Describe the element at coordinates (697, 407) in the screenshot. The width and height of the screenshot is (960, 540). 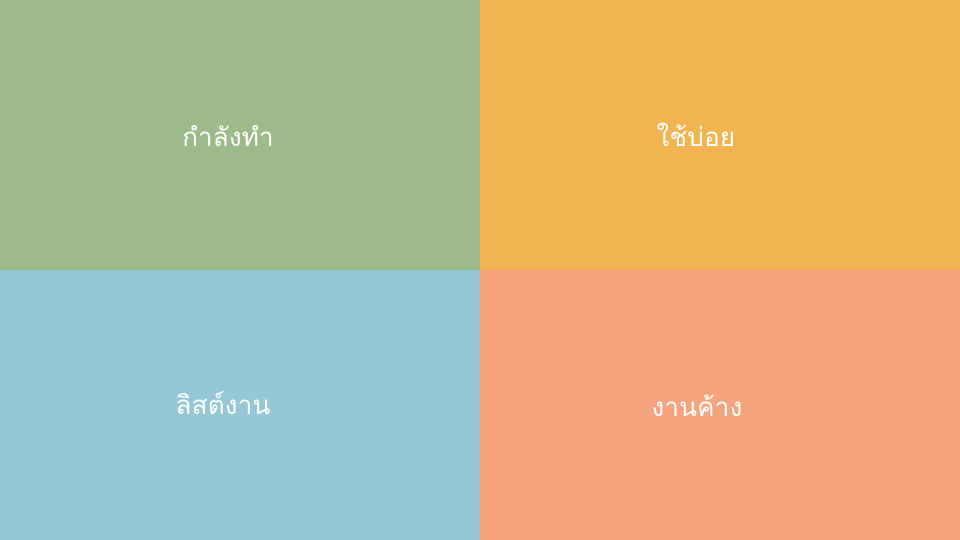
I see `tile-pending-tasks-label: งานค้าง` at that location.